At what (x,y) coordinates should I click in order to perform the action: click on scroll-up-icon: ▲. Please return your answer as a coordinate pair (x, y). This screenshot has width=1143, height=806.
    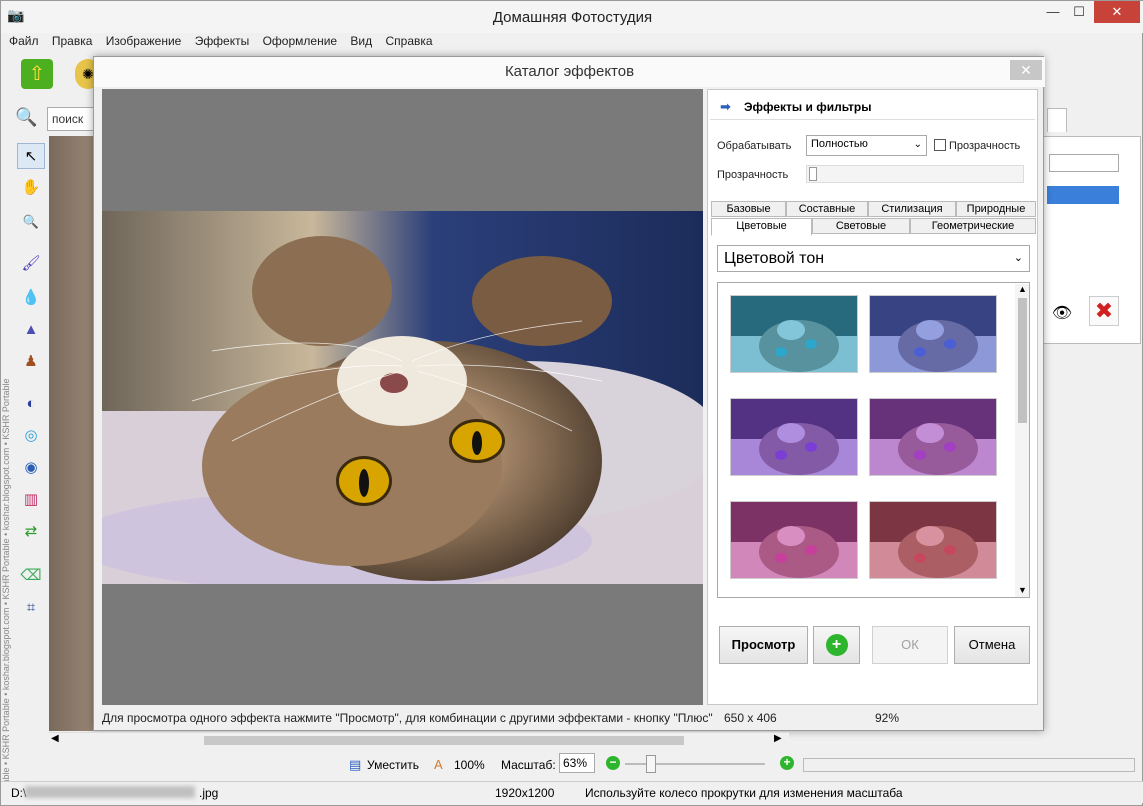
    Looking at the image, I should click on (1022, 289).